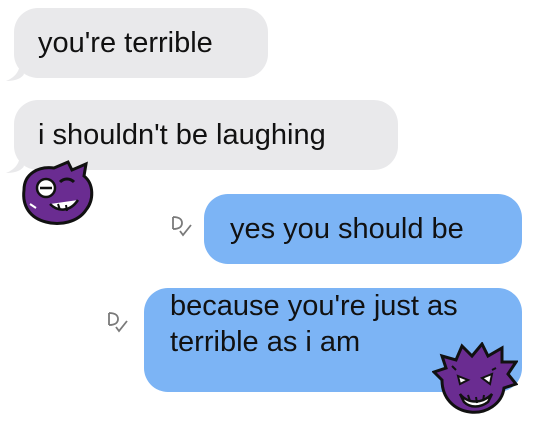 The image size is (540, 425). I want to click on message-text: you're terrible, so click(125, 43).